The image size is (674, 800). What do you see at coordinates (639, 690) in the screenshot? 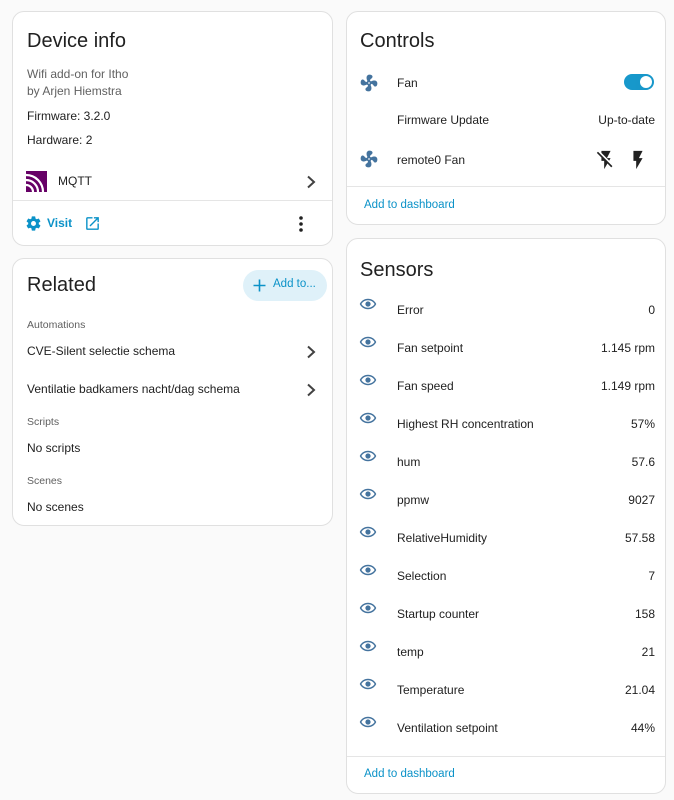
I see `sensor-value: 21.04` at bounding box center [639, 690].